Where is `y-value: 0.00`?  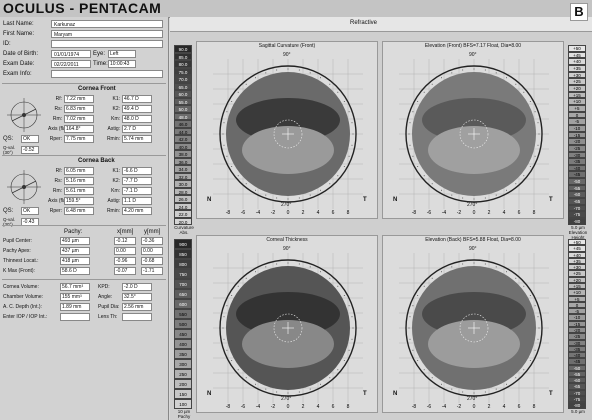
y-value: 0.00 is located at coordinates (152, 251).